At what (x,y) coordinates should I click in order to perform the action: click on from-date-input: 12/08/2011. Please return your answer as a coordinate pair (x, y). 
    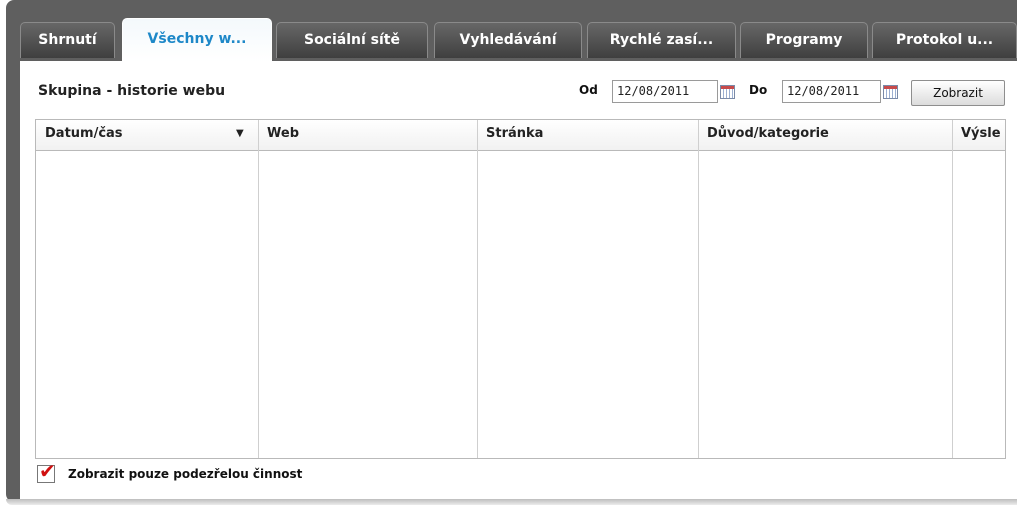
    Looking at the image, I should click on (665, 91).